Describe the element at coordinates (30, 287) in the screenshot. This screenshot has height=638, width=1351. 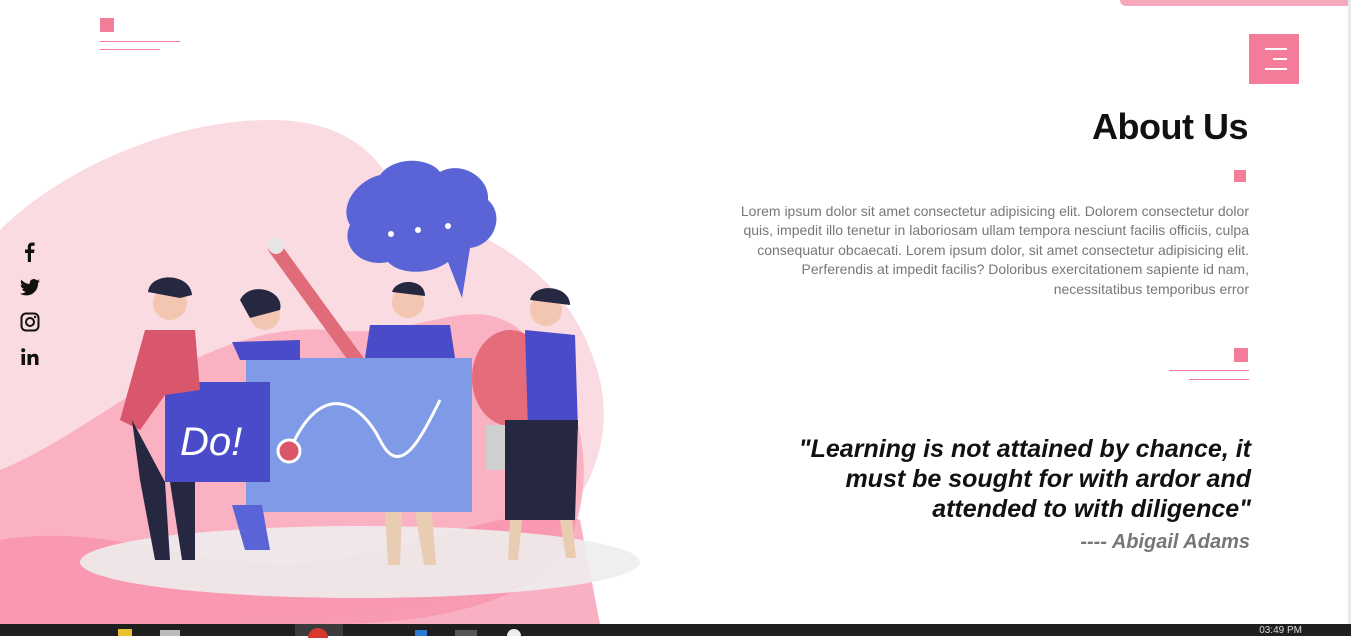
I see `twitter-icon` at that location.